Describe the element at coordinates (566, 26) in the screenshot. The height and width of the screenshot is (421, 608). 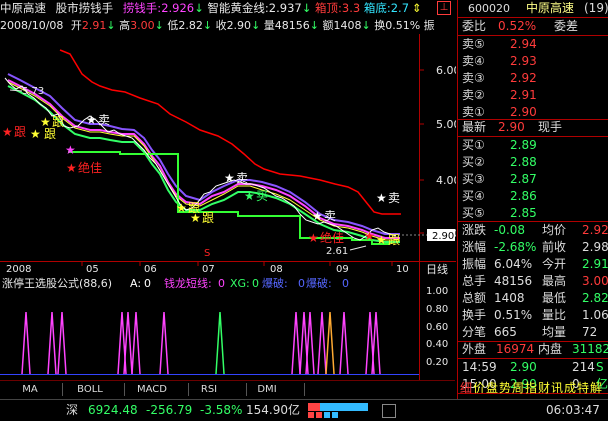
I see `weicha-label: 委差` at that location.